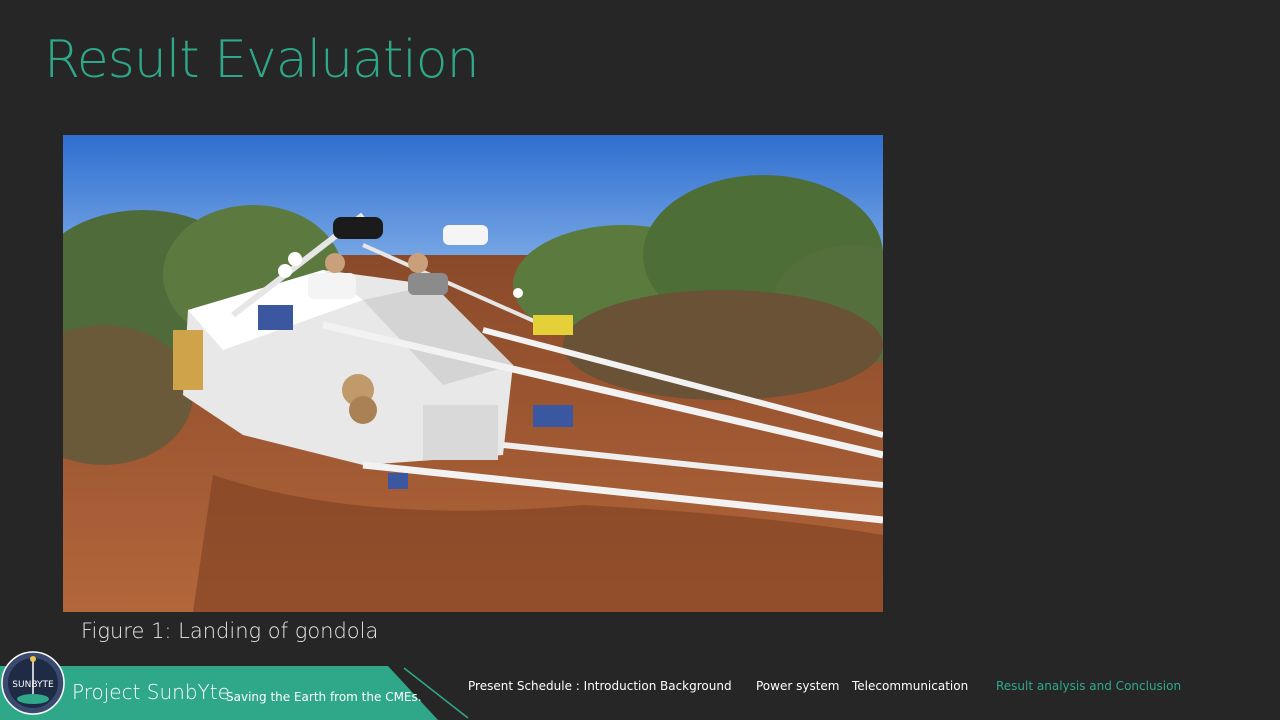  I want to click on project-tagline: Saving the Earth from the CMEs., so click(324, 697).